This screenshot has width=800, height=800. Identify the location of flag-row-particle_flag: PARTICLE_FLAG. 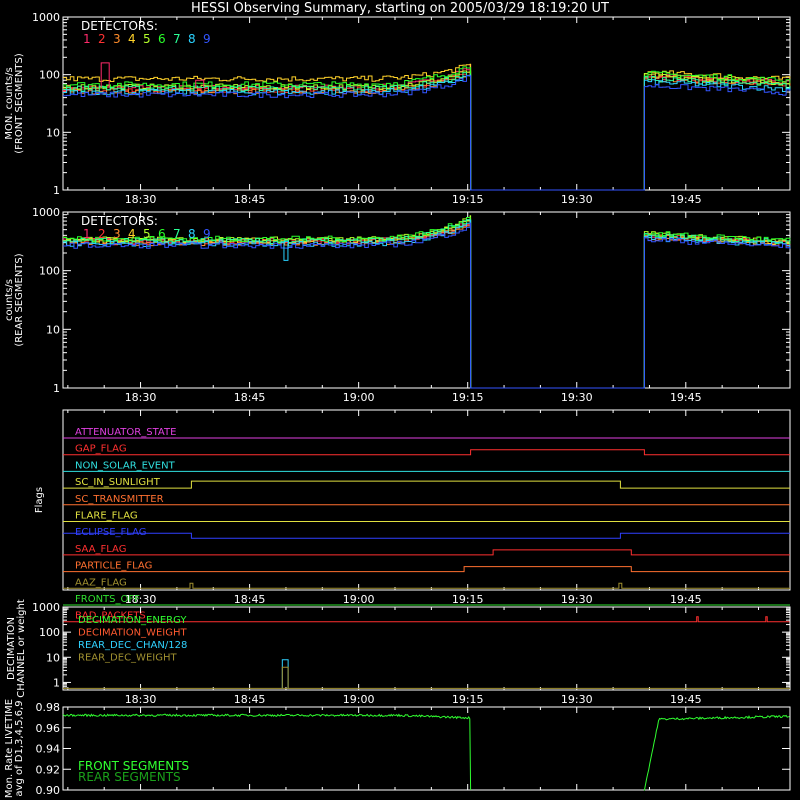
(426, 567).